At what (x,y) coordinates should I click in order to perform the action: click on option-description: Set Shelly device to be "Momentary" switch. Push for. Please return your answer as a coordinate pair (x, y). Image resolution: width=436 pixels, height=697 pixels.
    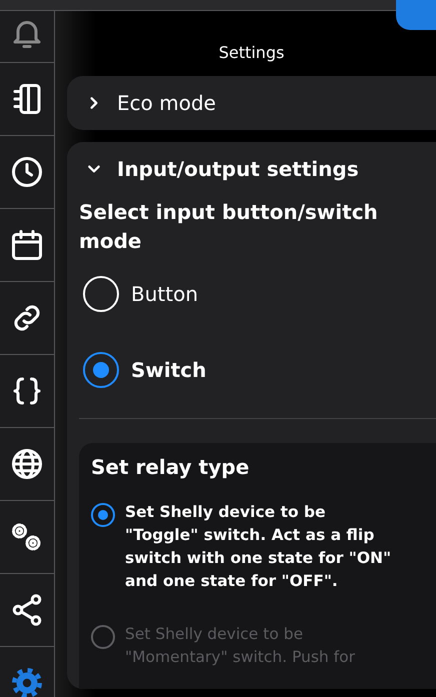
    Looking at the image, I should click on (240, 646).